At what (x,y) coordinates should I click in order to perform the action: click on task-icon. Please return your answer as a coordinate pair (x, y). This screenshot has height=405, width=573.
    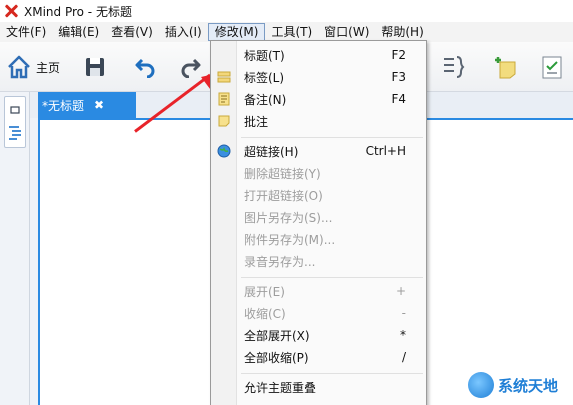
    Looking at the image, I should click on (552, 67).